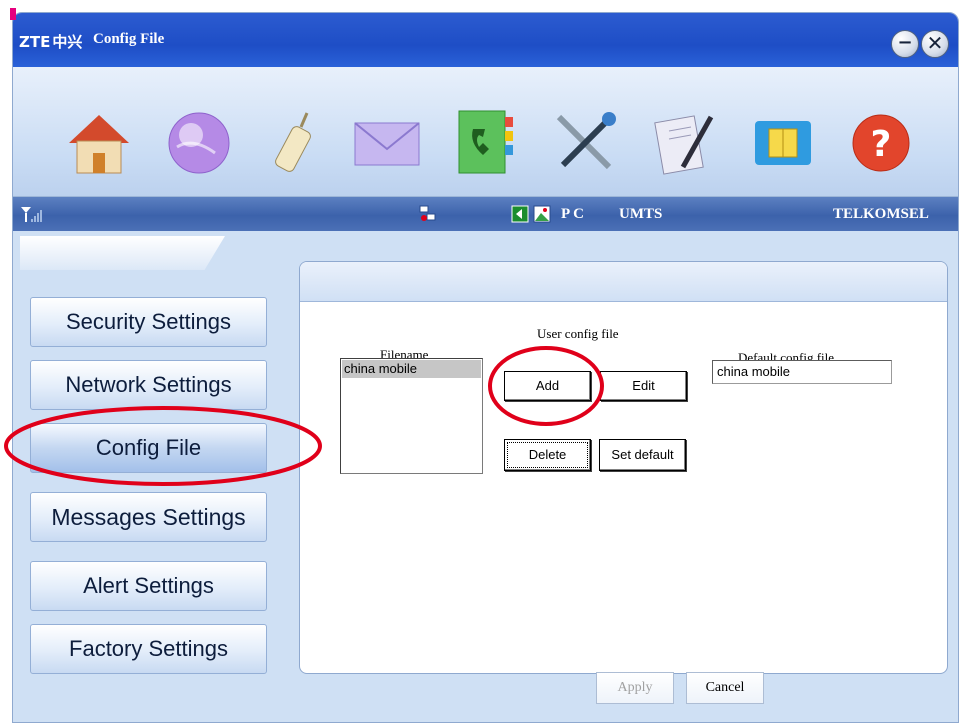  Describe the element at coordinates (783, 143) in the screenshot. I see `sim-card-icon` at that location.